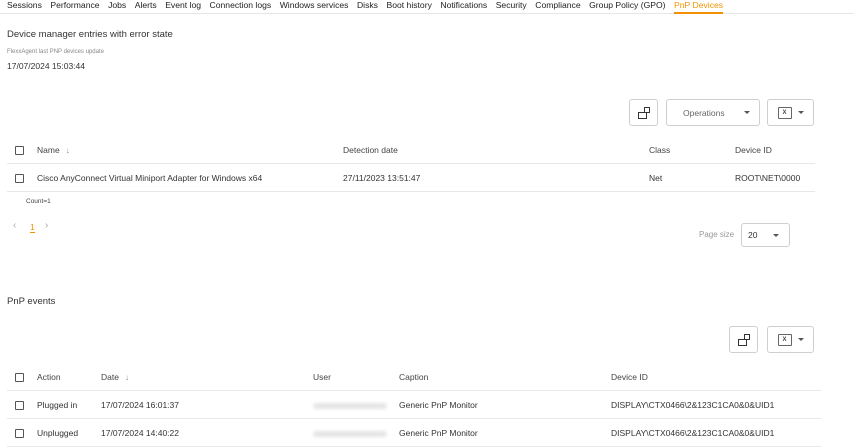 The width and height of the screenshot is (854, 447). I want to click on pager-prev-button: ‹, so click(14, 225).